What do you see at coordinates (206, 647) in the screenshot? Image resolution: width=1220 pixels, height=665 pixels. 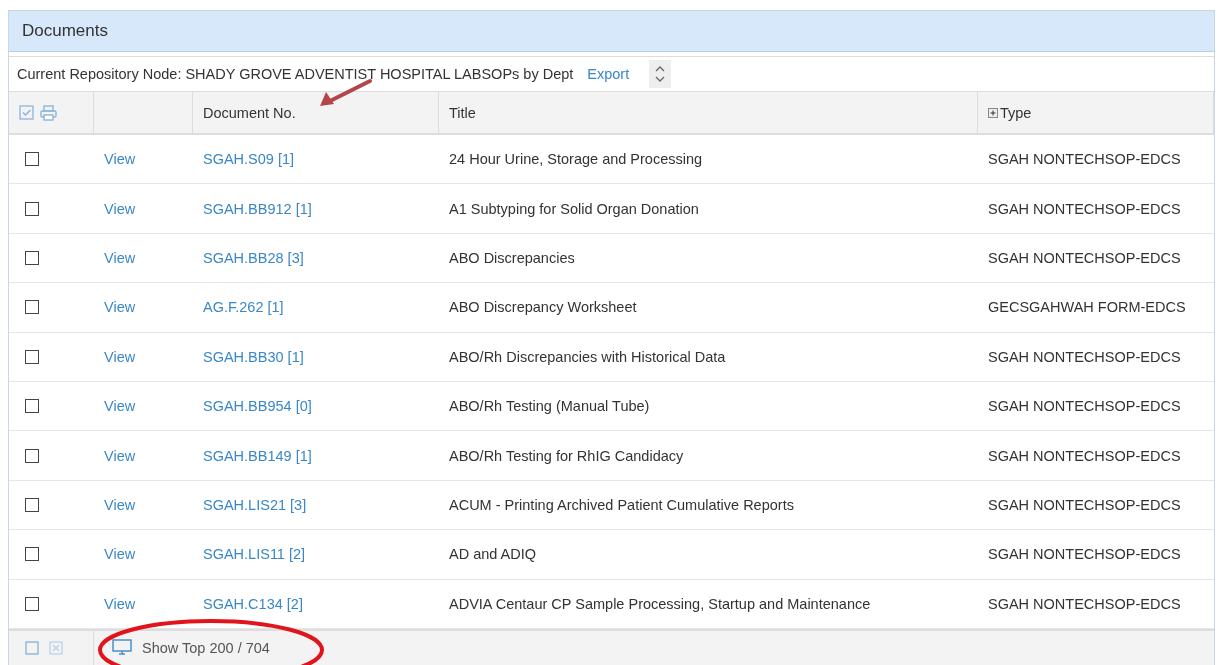 I see `show-top-button: Show Top 200 / 704` at bounding box center [206, 647].